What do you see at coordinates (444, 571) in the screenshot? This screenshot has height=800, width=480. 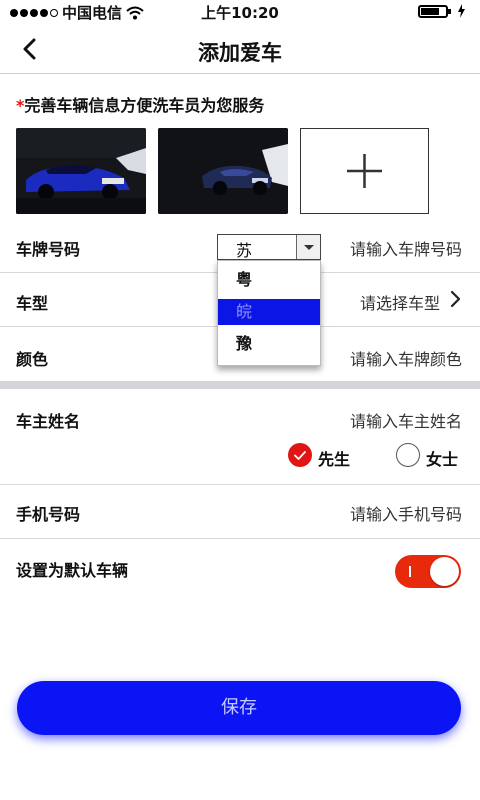 I see `toggle-knob` at bounding box center [444, 571].